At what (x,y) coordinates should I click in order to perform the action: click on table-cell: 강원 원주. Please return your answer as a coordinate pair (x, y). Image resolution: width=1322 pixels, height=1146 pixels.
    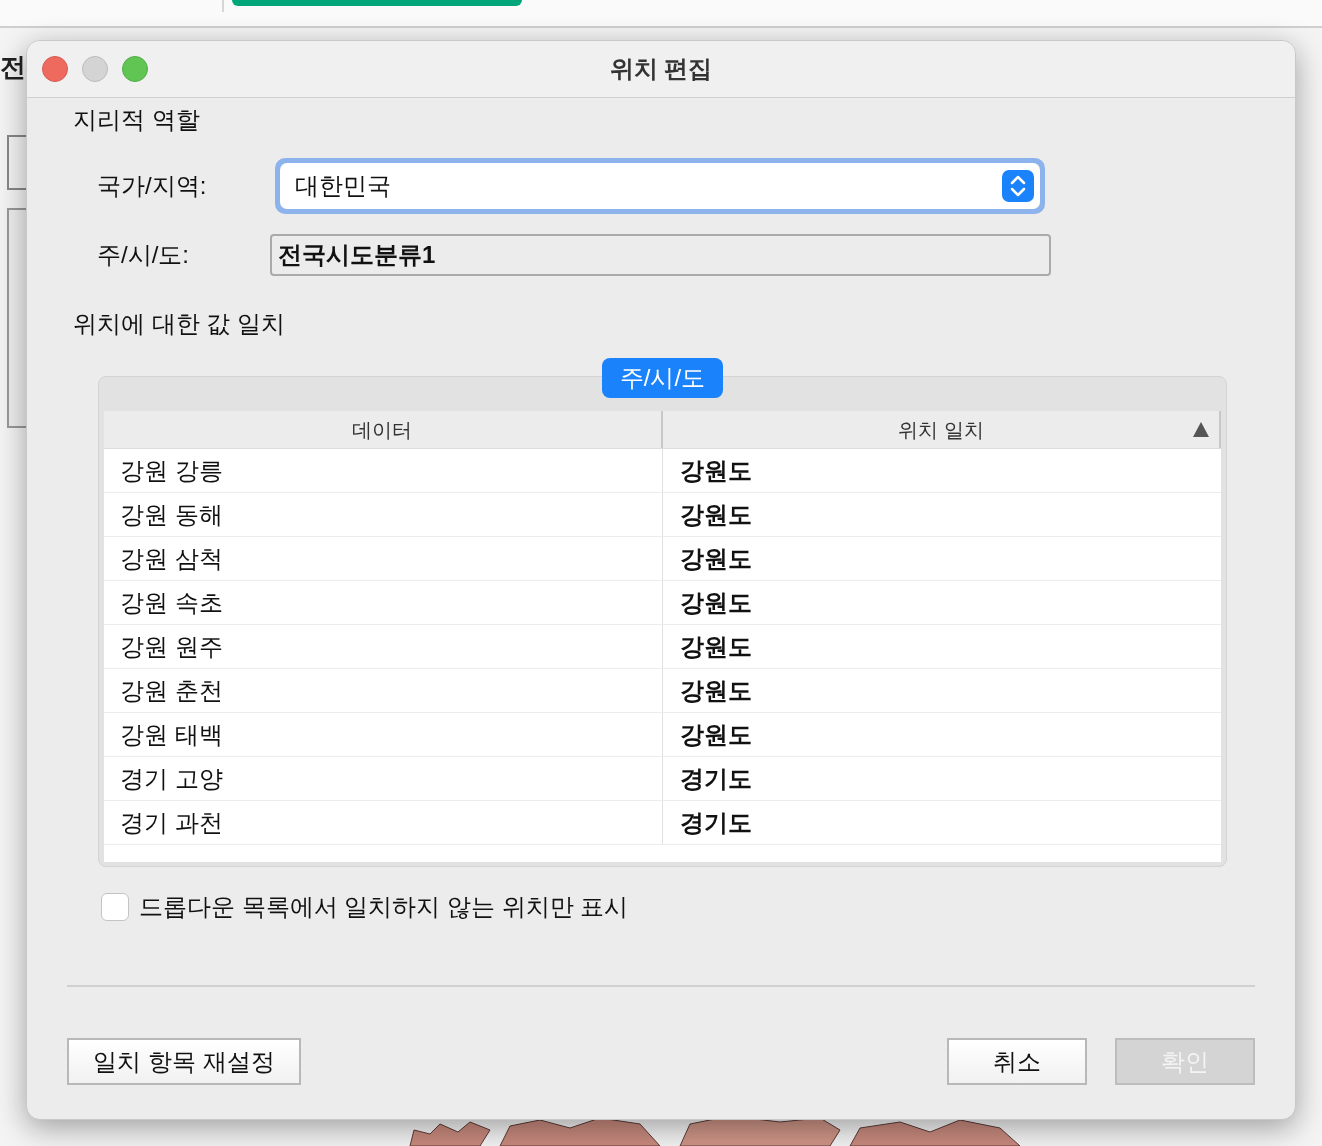
    Looking at the image, I should click on (383, 646).